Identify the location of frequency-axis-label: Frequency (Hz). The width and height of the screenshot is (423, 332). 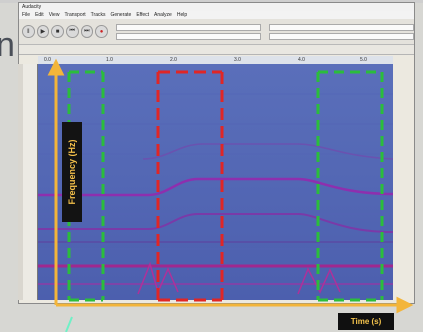
(72, 172).